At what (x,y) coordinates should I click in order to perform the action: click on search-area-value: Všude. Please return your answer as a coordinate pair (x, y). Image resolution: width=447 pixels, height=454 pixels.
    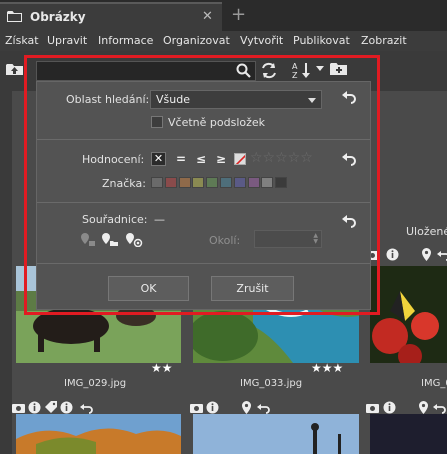
    Looking at the image, I should click on (173, 99).